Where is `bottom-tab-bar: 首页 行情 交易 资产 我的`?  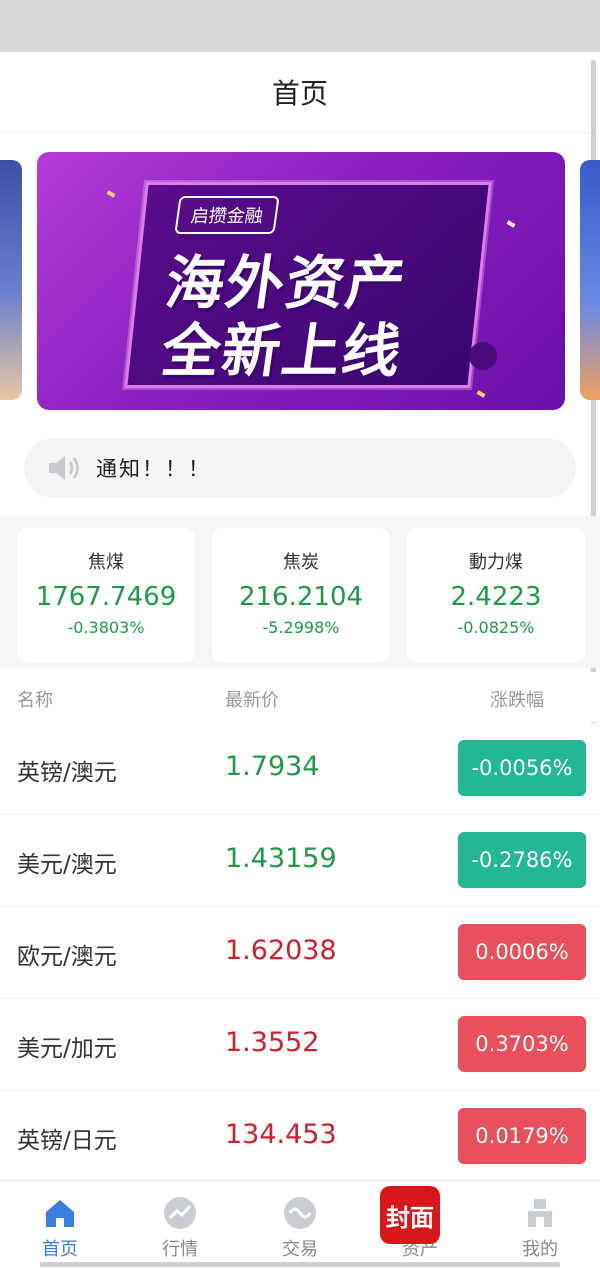
bottom-tab-bar: 首页 行情 交易 资产 我的 is located at coordinates (300, 1224).